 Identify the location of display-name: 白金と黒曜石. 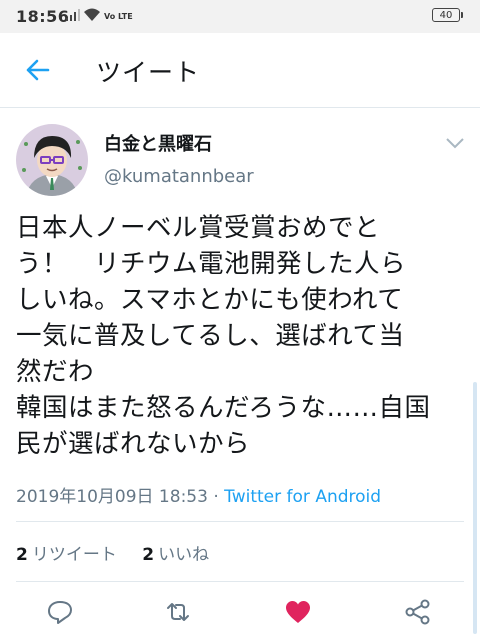
(158, 143).